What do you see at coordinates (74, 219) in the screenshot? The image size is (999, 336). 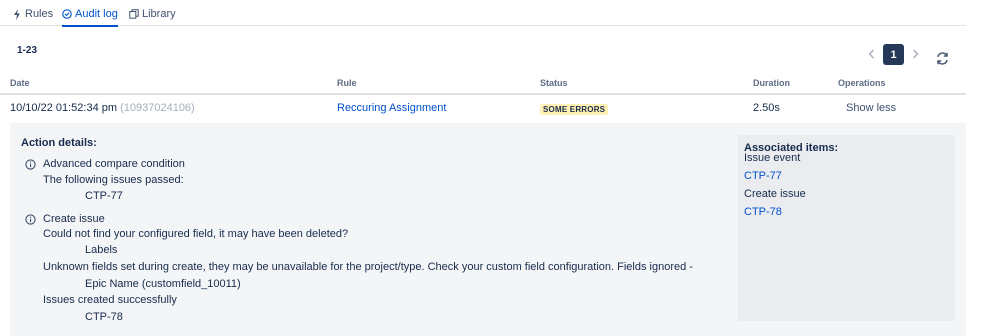 I see `action-name: Create issue` at bounding box center [74, 219].